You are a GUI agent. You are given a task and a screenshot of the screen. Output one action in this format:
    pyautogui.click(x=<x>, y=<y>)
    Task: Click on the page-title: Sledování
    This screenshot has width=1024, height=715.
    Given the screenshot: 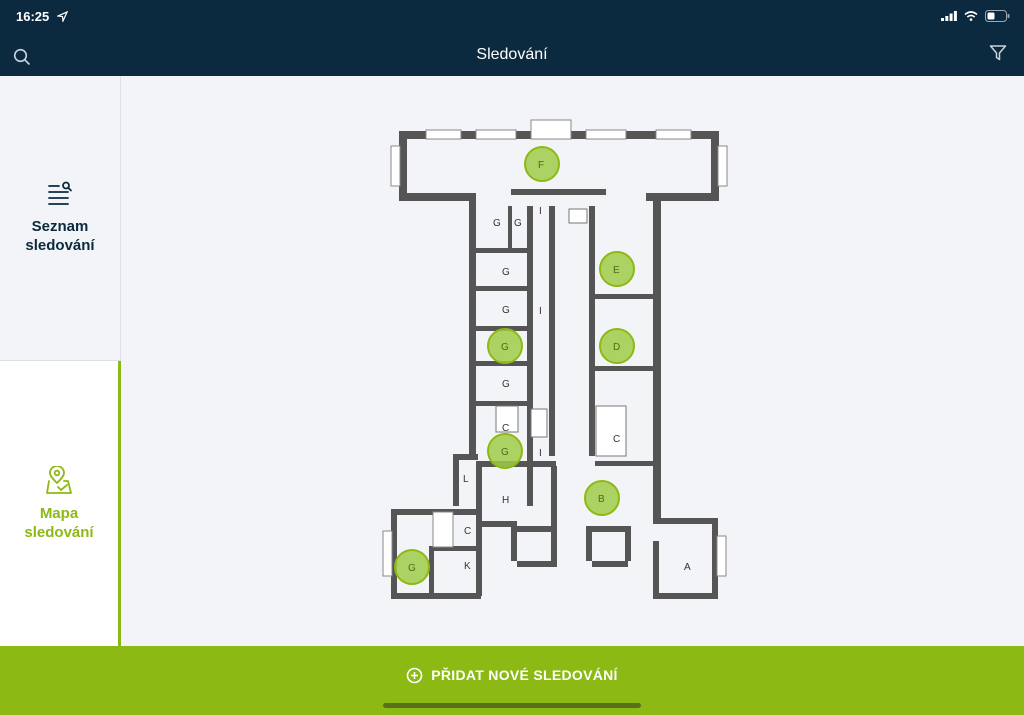 What is the action you would take?
    pyautogui.click(x=512, y=54)
    